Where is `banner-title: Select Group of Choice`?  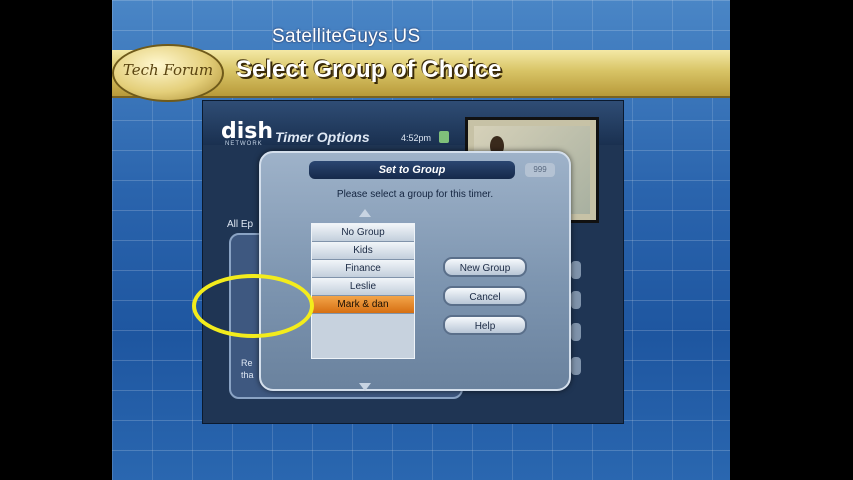
banner-title: Select Group of Choice is located at coordinates (369, 69).